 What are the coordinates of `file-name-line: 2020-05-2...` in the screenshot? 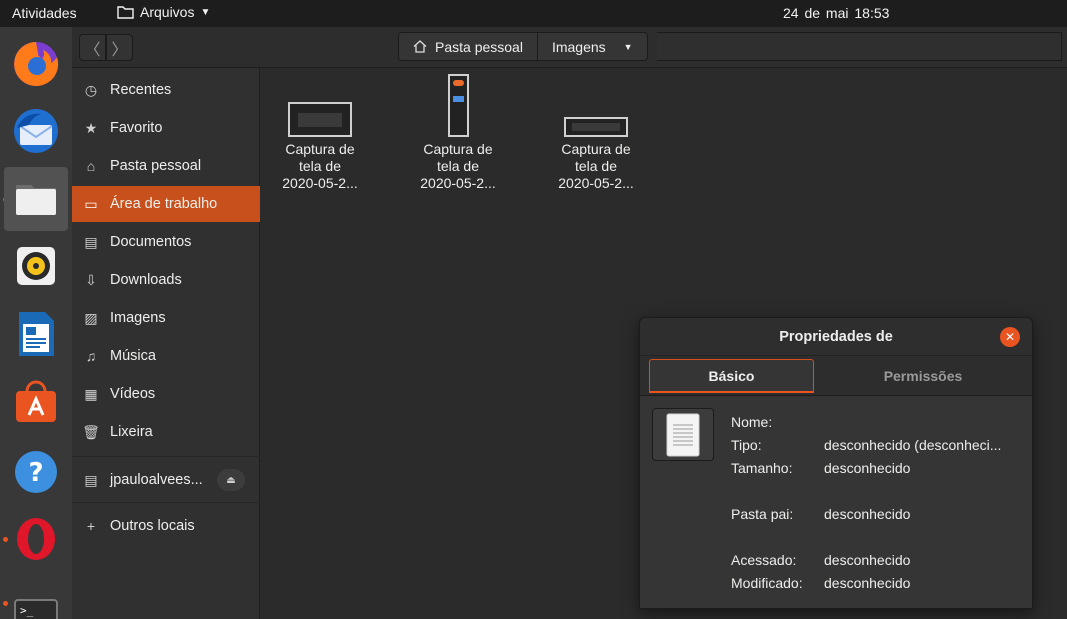 It's located at (596, 183).